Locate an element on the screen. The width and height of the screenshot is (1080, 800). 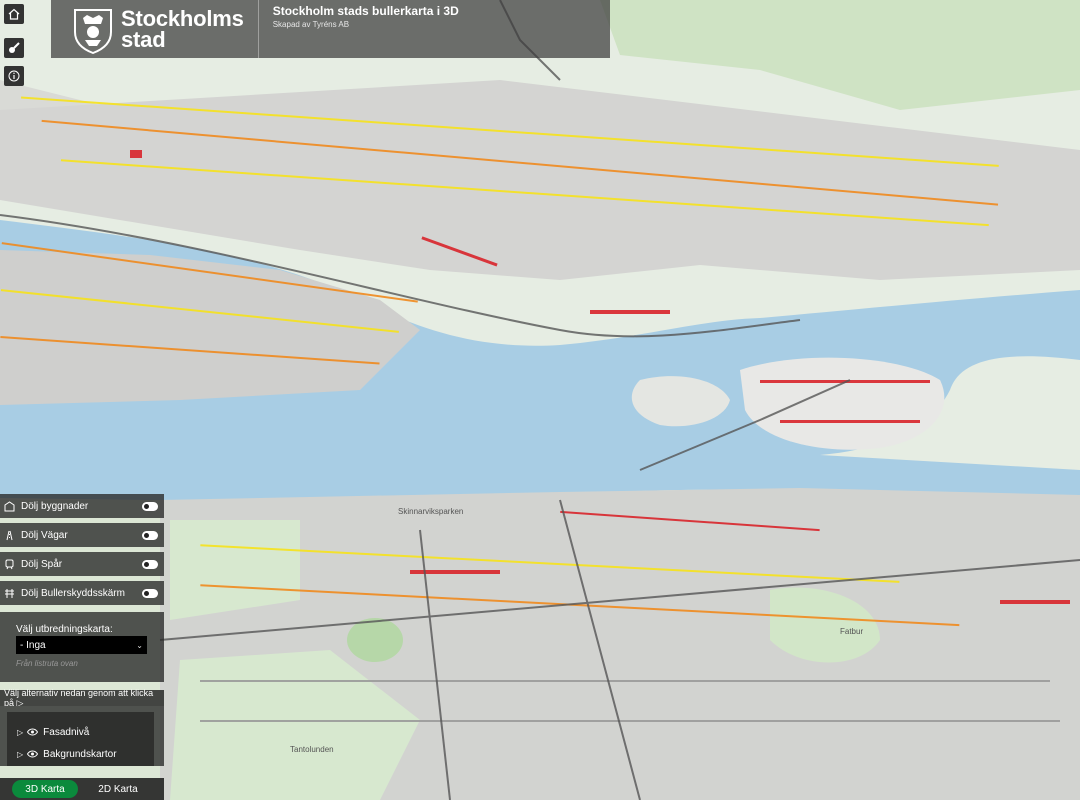
toggle-label: Dölj Bullerskyddsskärm is located at coordinates (73, 593).